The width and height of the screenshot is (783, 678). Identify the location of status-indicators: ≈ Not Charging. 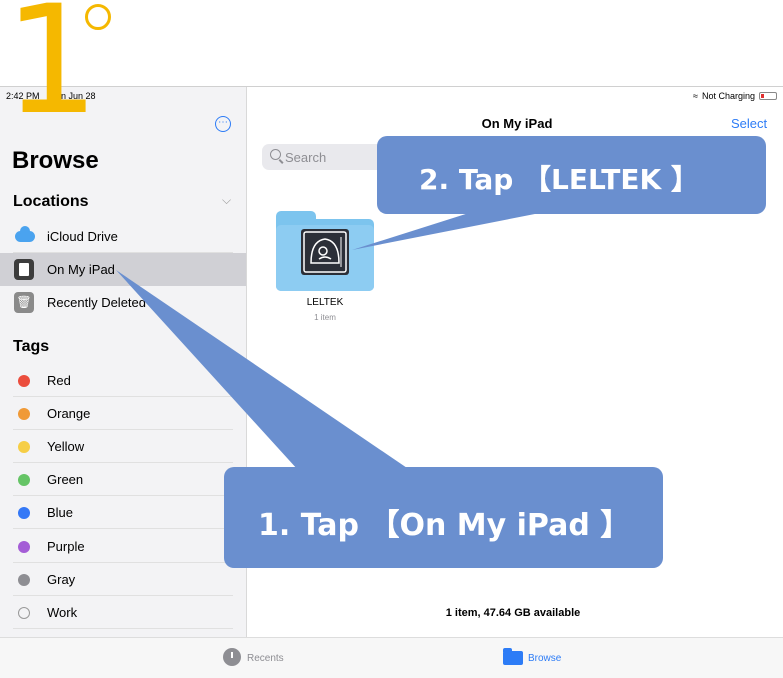
(735, 96).